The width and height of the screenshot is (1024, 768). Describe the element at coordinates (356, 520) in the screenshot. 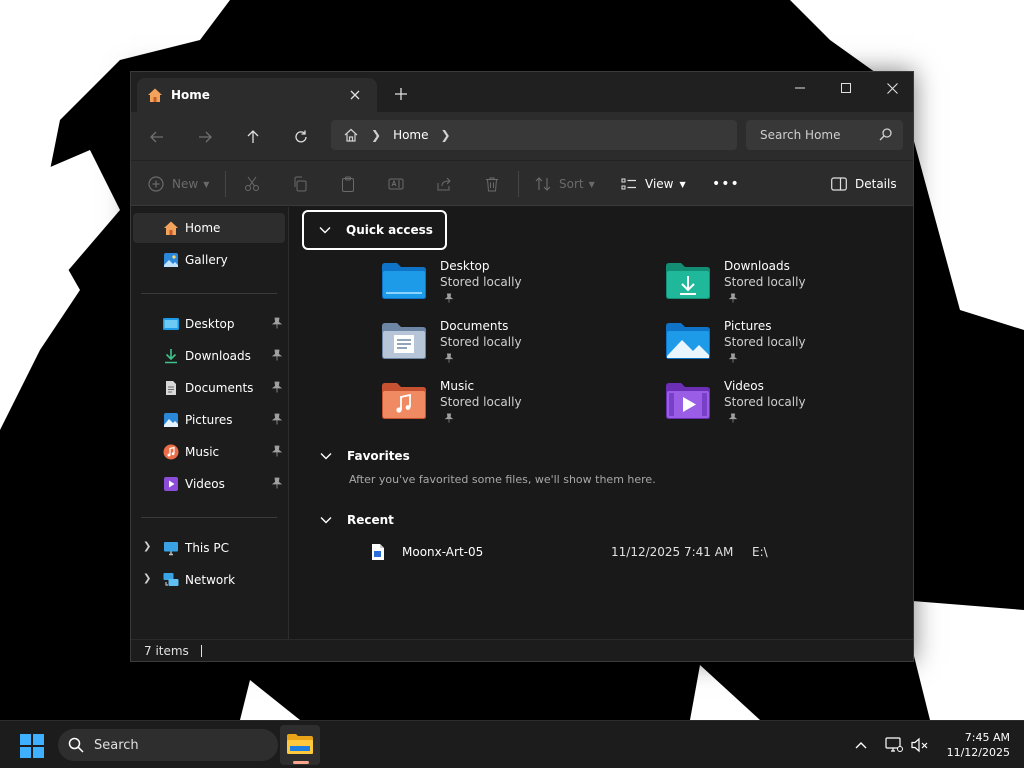

I see `recent-header: Recent` at that location.